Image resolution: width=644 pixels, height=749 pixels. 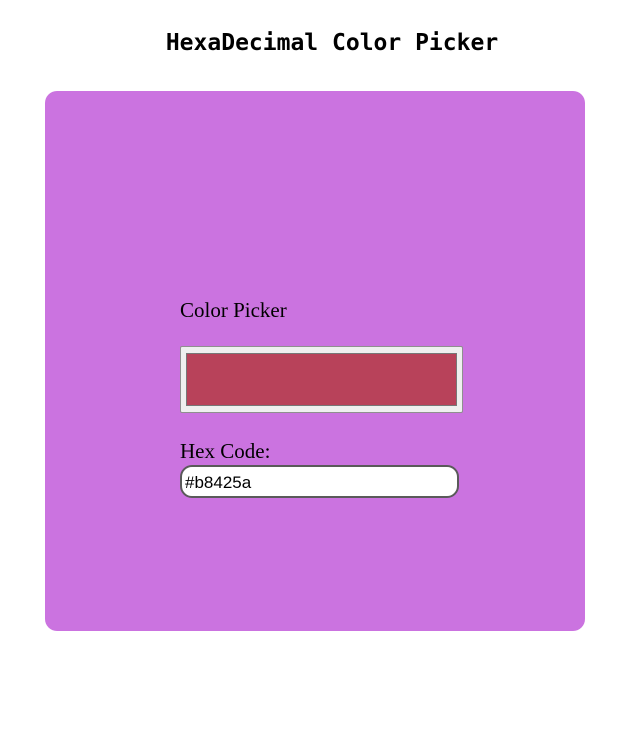 What do you see at coordinates (233, 310) in the screenshot?
I see `color-picker-label: Color Picker` at bounding box center [233, 310].